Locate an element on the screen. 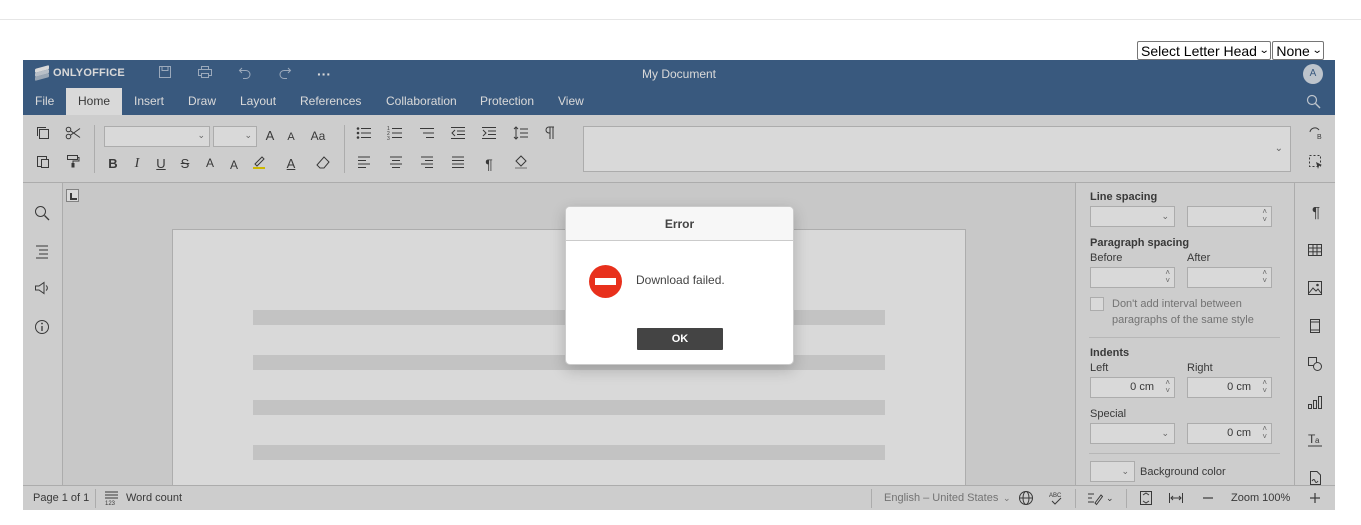  ok-button: OK is located at coordinates (680, 339).